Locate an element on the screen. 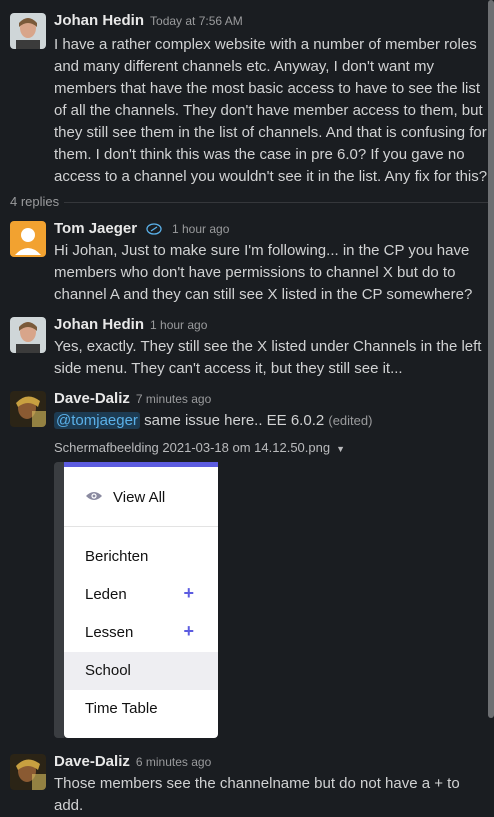 The width and height of the screenshot is (494, 817). menu-item-label: School is located at coordinates (108, 670).